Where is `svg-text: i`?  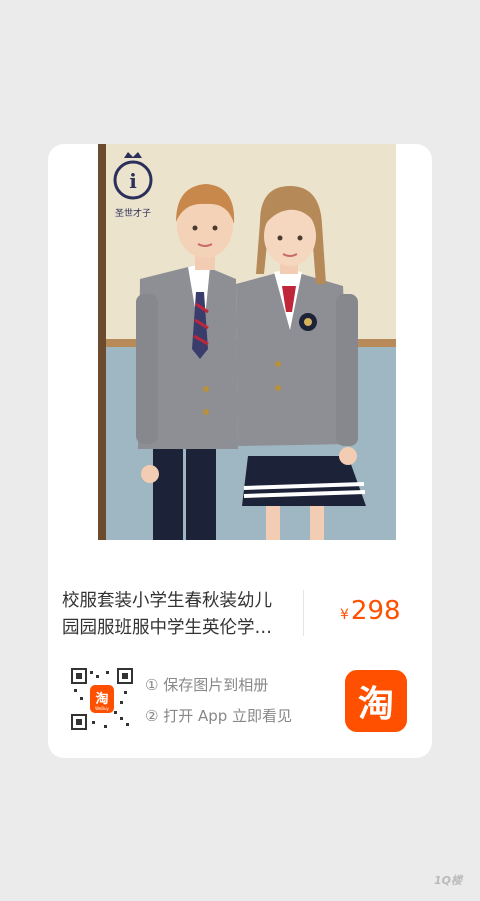
svg-text: i is located at coordinates (133, 181).